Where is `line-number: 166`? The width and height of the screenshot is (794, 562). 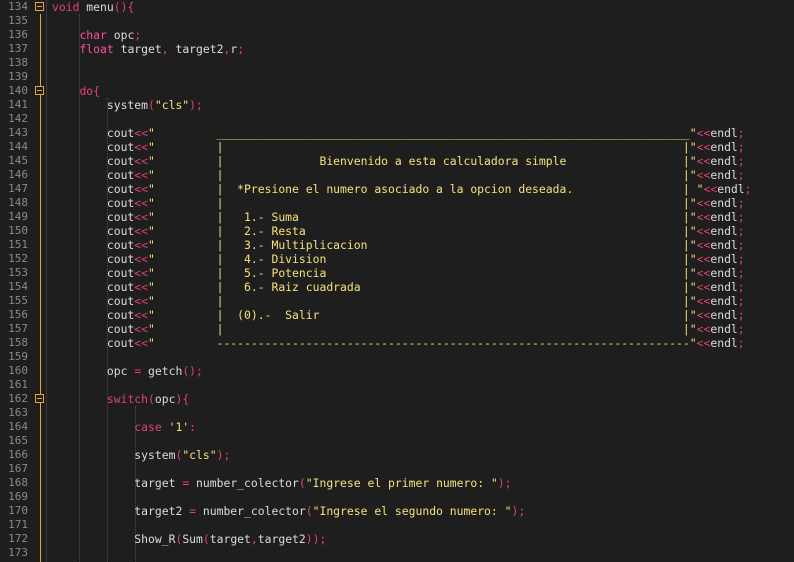 line-number: 166 is located at coordinates (18, 454).